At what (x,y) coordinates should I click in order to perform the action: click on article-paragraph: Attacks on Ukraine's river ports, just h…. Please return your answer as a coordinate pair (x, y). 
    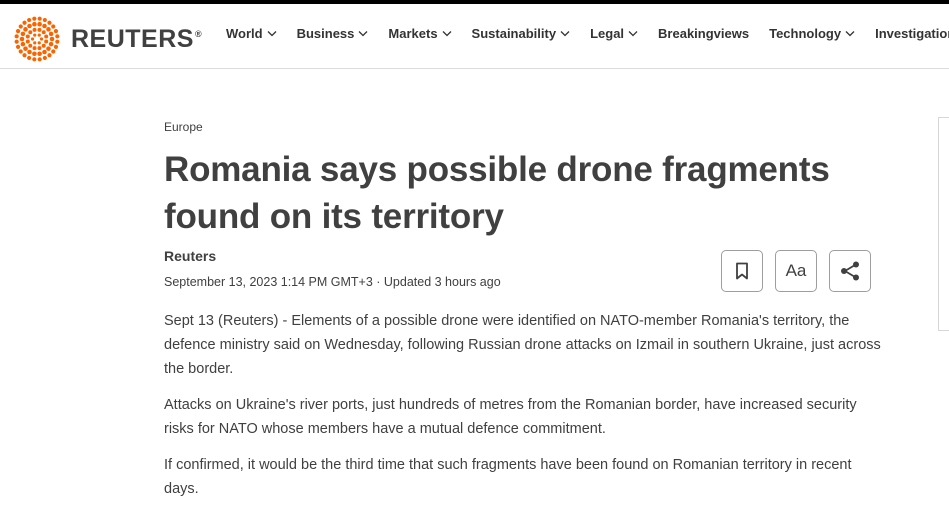
    Looking at the image, I should click on (510, 417).